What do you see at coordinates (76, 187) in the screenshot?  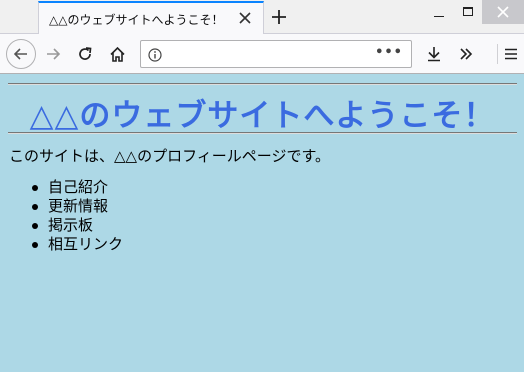 I see `list-item: 自己紹介` at bounding box center [76, 187].